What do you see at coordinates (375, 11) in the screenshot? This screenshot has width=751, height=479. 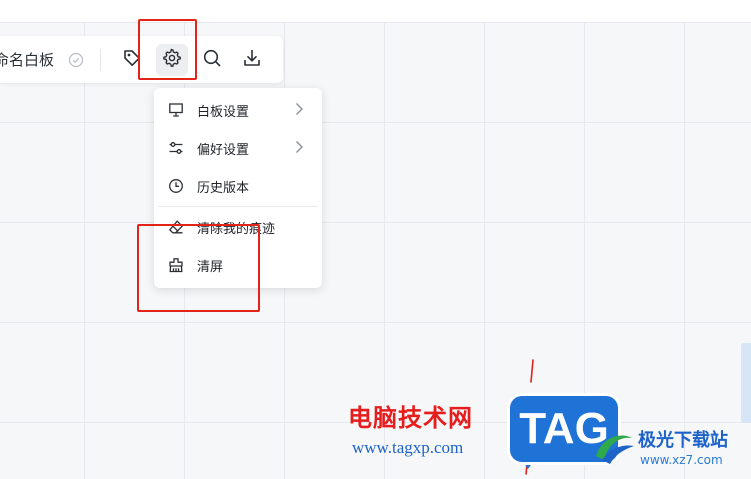 I see `top-bar` at bounding box center [375, 11].